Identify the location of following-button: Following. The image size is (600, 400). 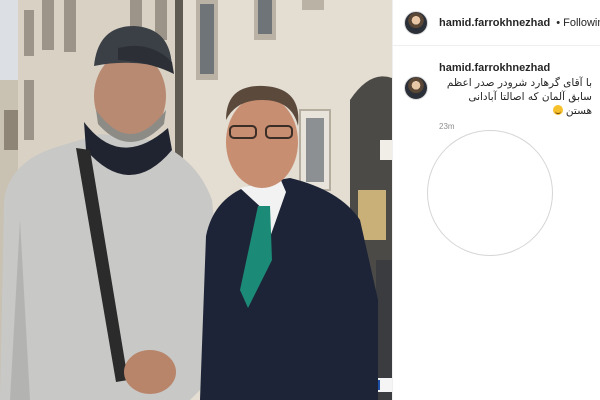
(581, 23).